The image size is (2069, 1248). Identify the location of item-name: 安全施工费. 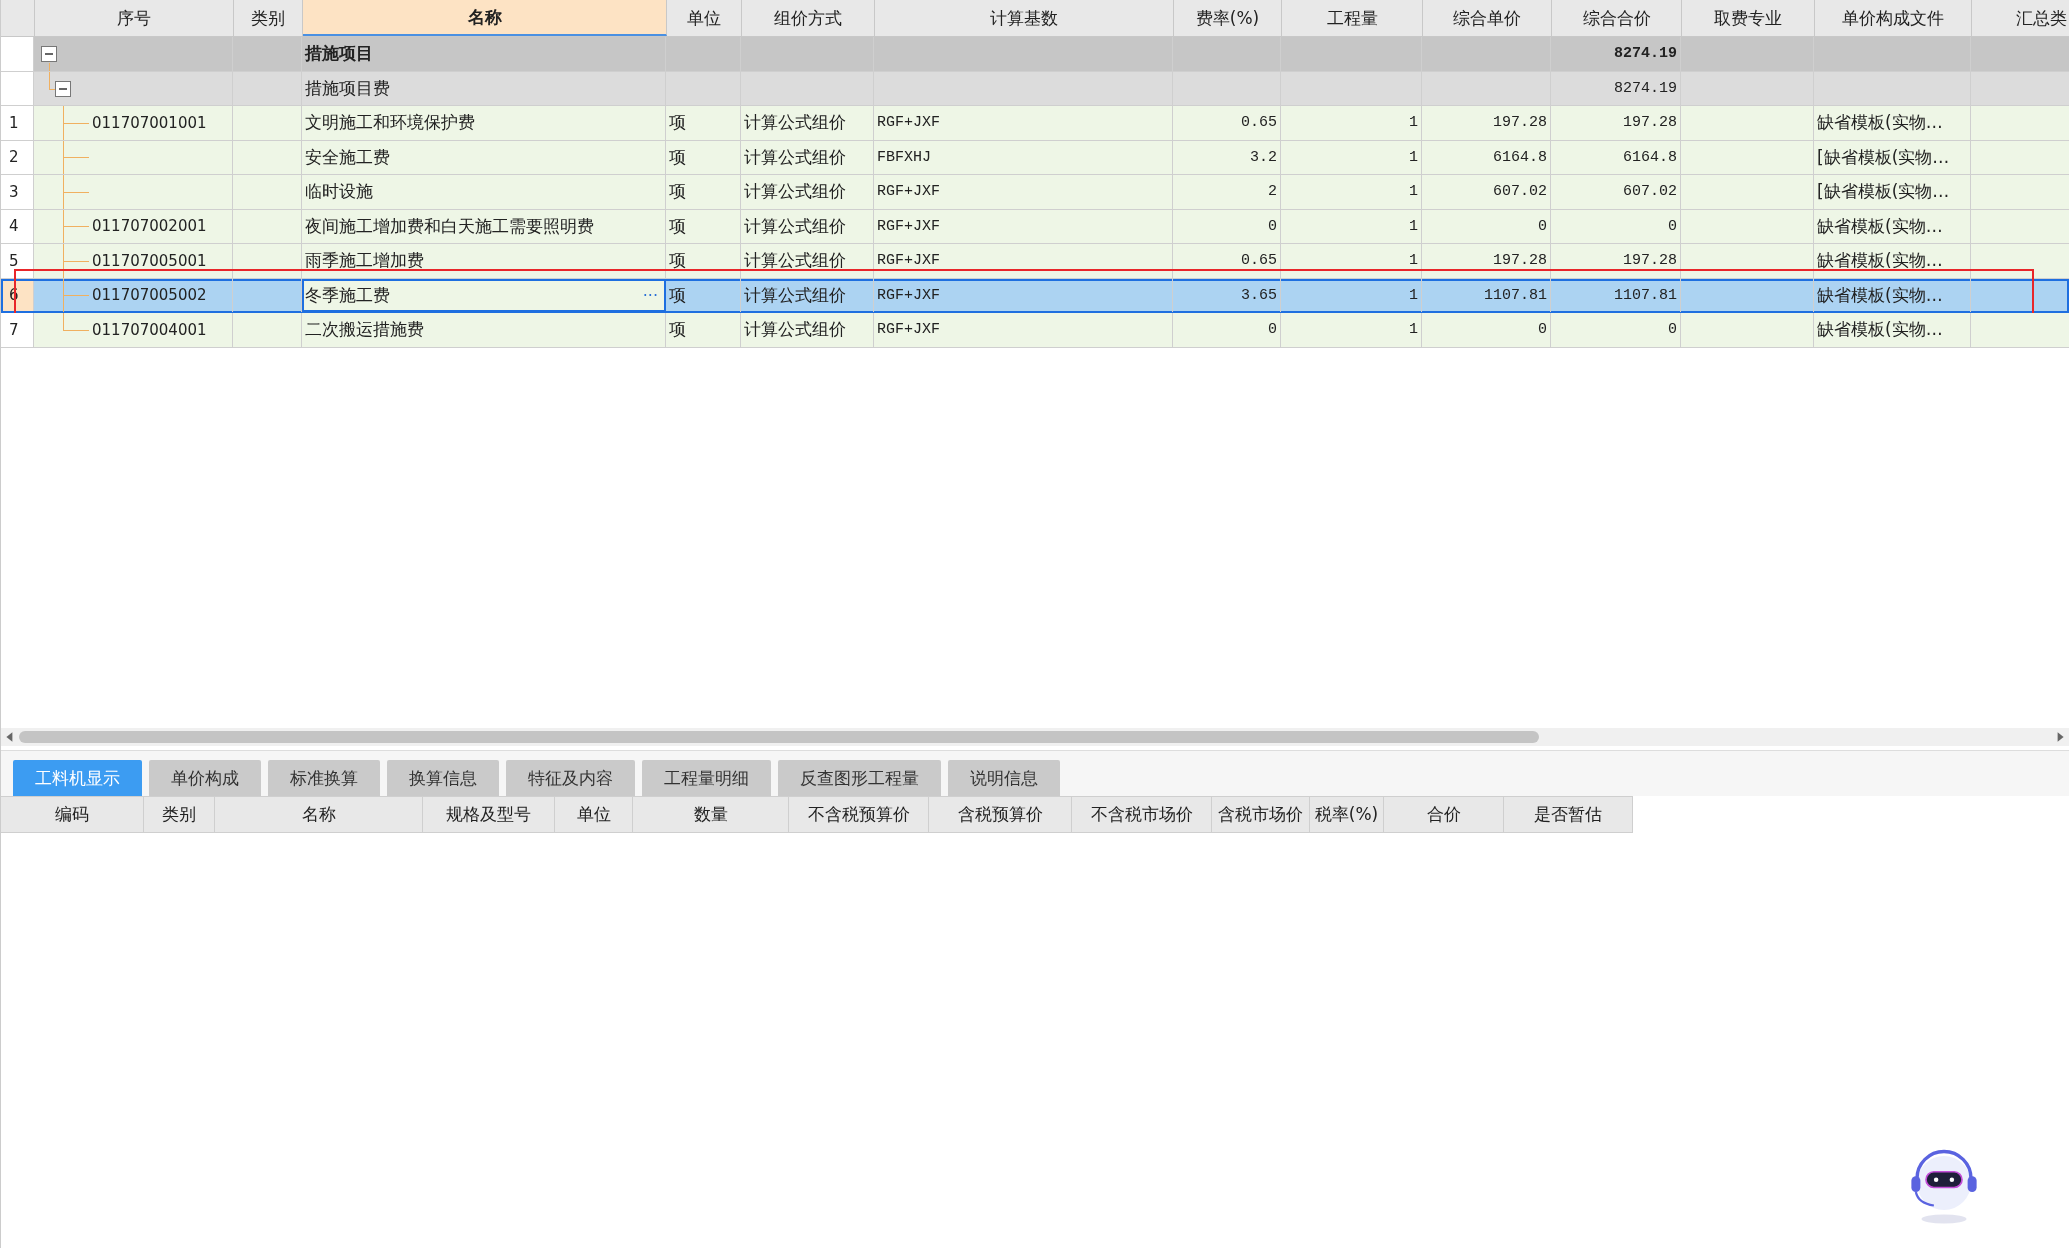
(347, 157).